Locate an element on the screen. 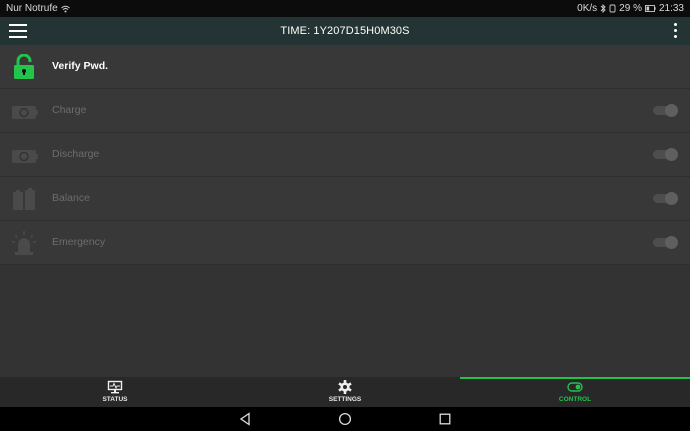 This screenshot has height=431, width=690. status-icon is located at coordinates (115, 387).